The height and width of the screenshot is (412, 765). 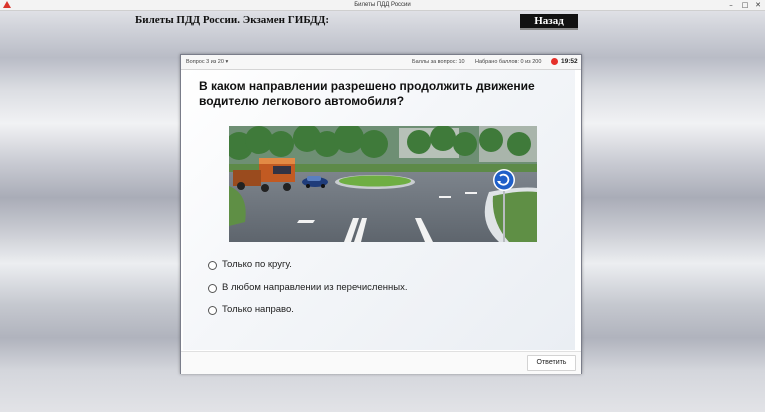 I want to click on answer-option-1: Только по кругу., so click(x=250, y=265).